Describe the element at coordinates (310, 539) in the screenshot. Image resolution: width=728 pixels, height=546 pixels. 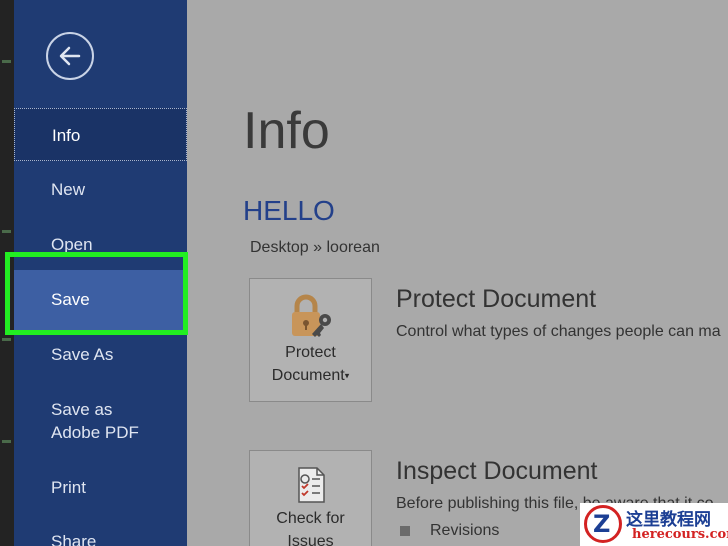
I see `inspect-tile-label-2: Issues` at that location.